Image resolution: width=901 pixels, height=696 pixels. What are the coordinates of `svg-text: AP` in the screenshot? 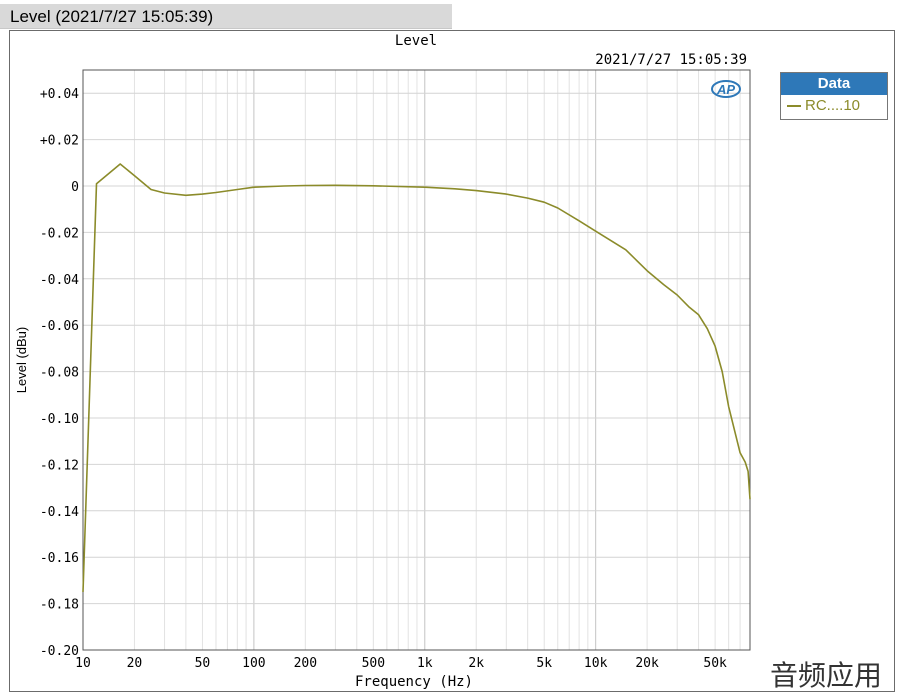 It's located at (725, 89).